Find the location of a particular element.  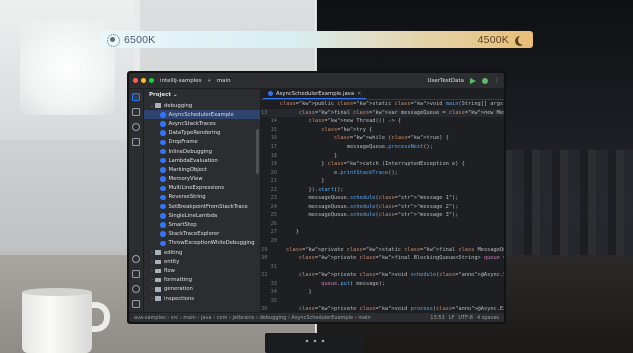

code-line: 26 is located at coordinates (382, 224).